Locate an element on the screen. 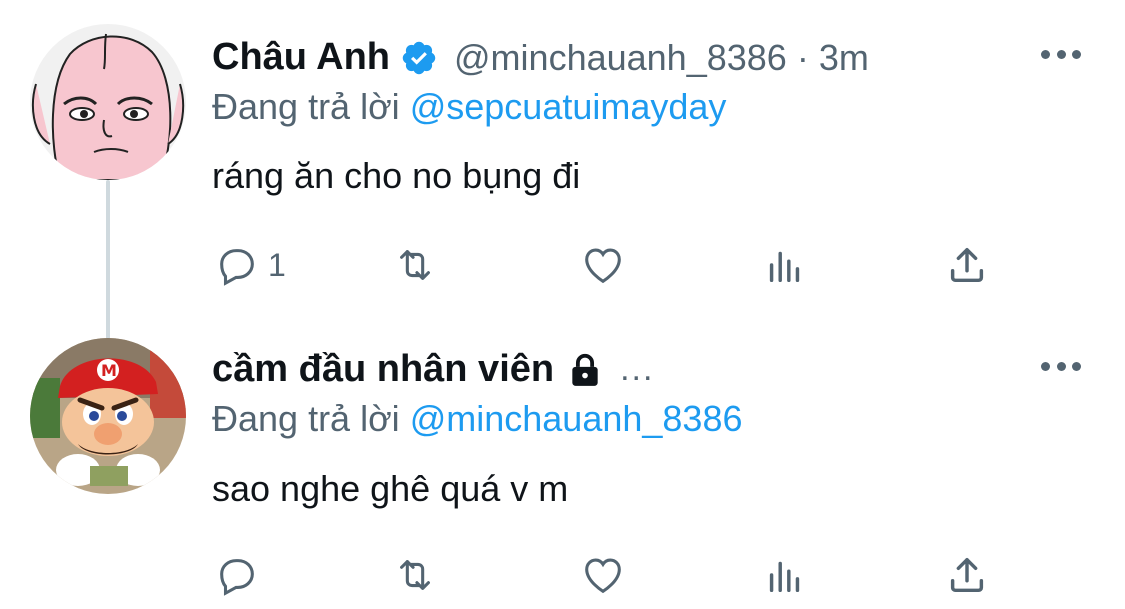 The image size is (1125, 609). tweet-actions is located at coordinates (562, 575).